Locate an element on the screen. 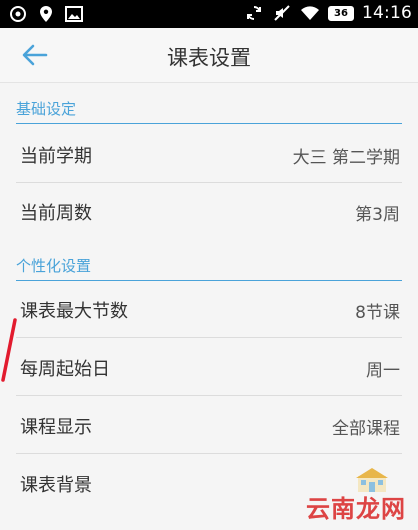 Image resolution: width=418 pixels, height=530 pixels. row-label: 当前学期 is located at coordinates (56, 156).